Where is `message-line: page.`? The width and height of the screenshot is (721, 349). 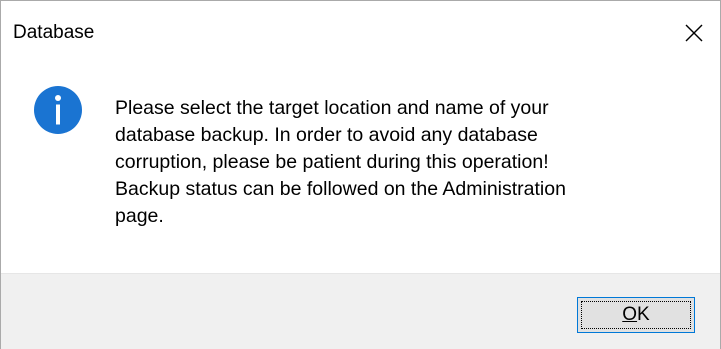
message-line: page. is located at coordinates (139, 216).